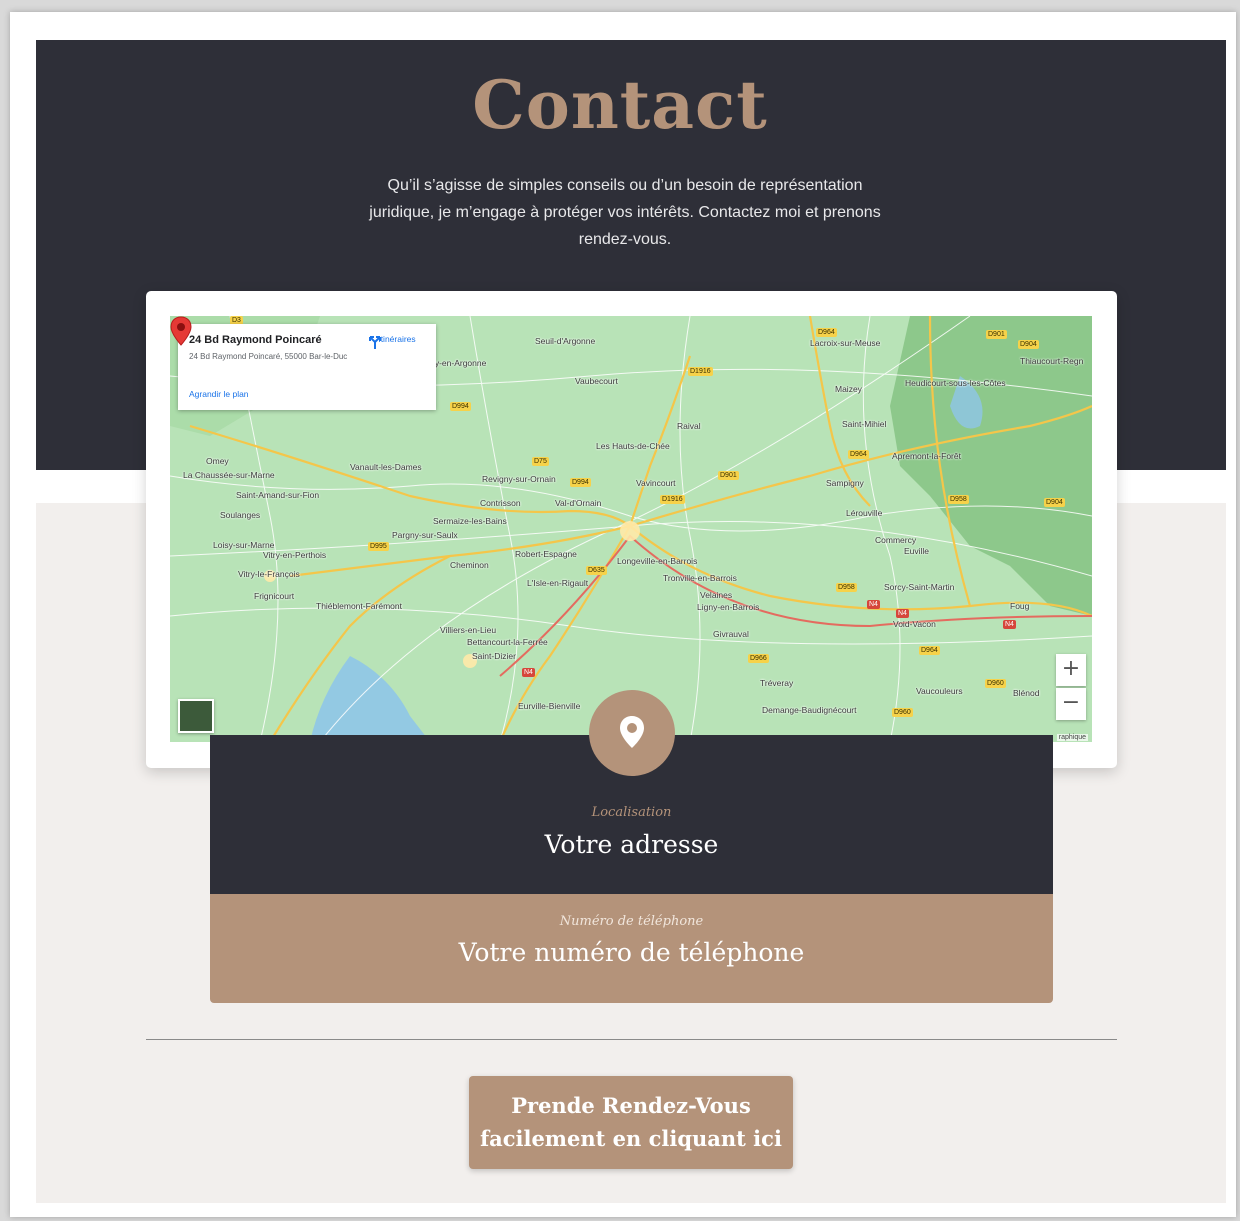 This screenshot has height=1221, width=1240. What do you see at coordinates (620, 105) in the screenshot?
I see `page-title: Contact` at bounding box center [620, 105].